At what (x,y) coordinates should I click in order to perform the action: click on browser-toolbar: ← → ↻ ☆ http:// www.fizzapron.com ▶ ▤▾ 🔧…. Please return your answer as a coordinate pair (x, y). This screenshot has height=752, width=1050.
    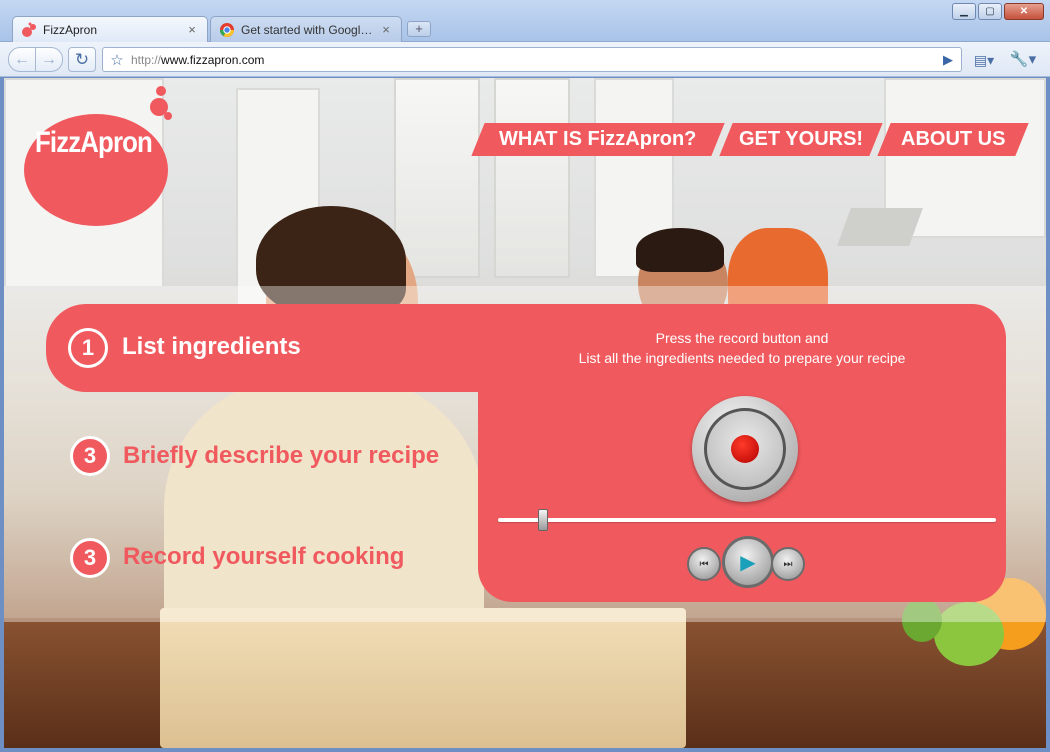
    Looking at the image, I should click on (525, 59).